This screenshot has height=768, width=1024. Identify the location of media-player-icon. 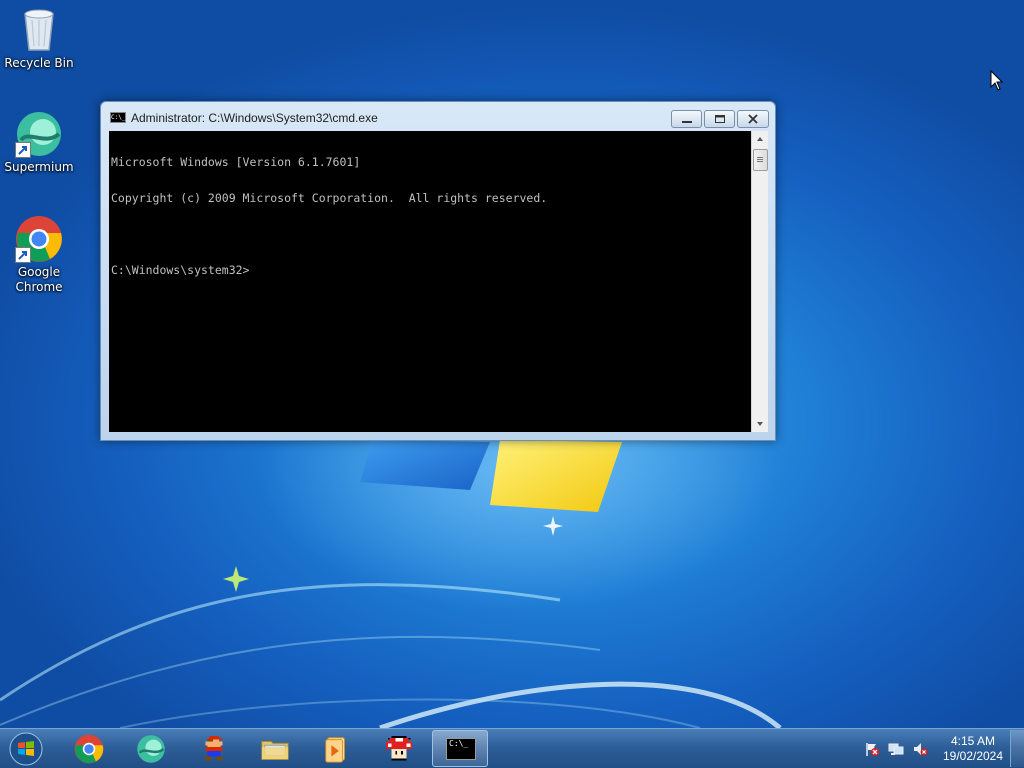
(335, 750).